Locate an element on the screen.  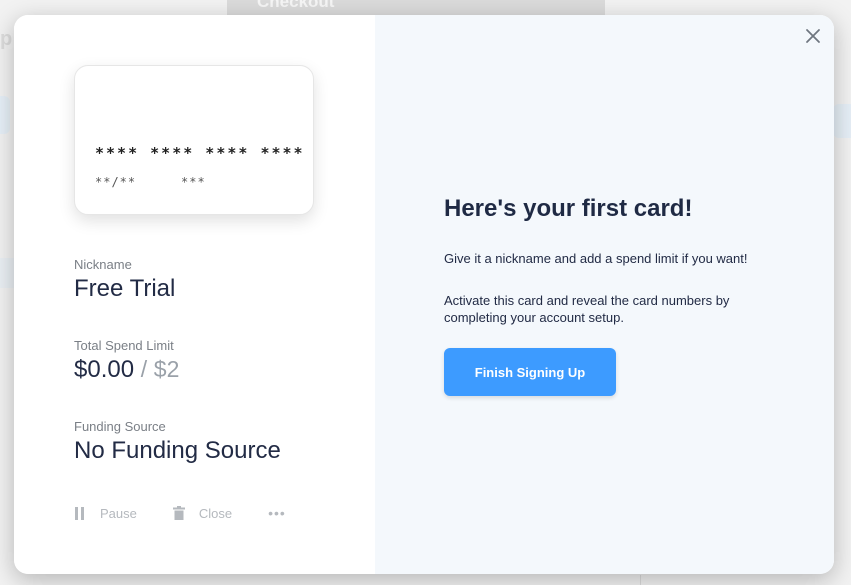
trash-icon is located at coordinates (178, 513).